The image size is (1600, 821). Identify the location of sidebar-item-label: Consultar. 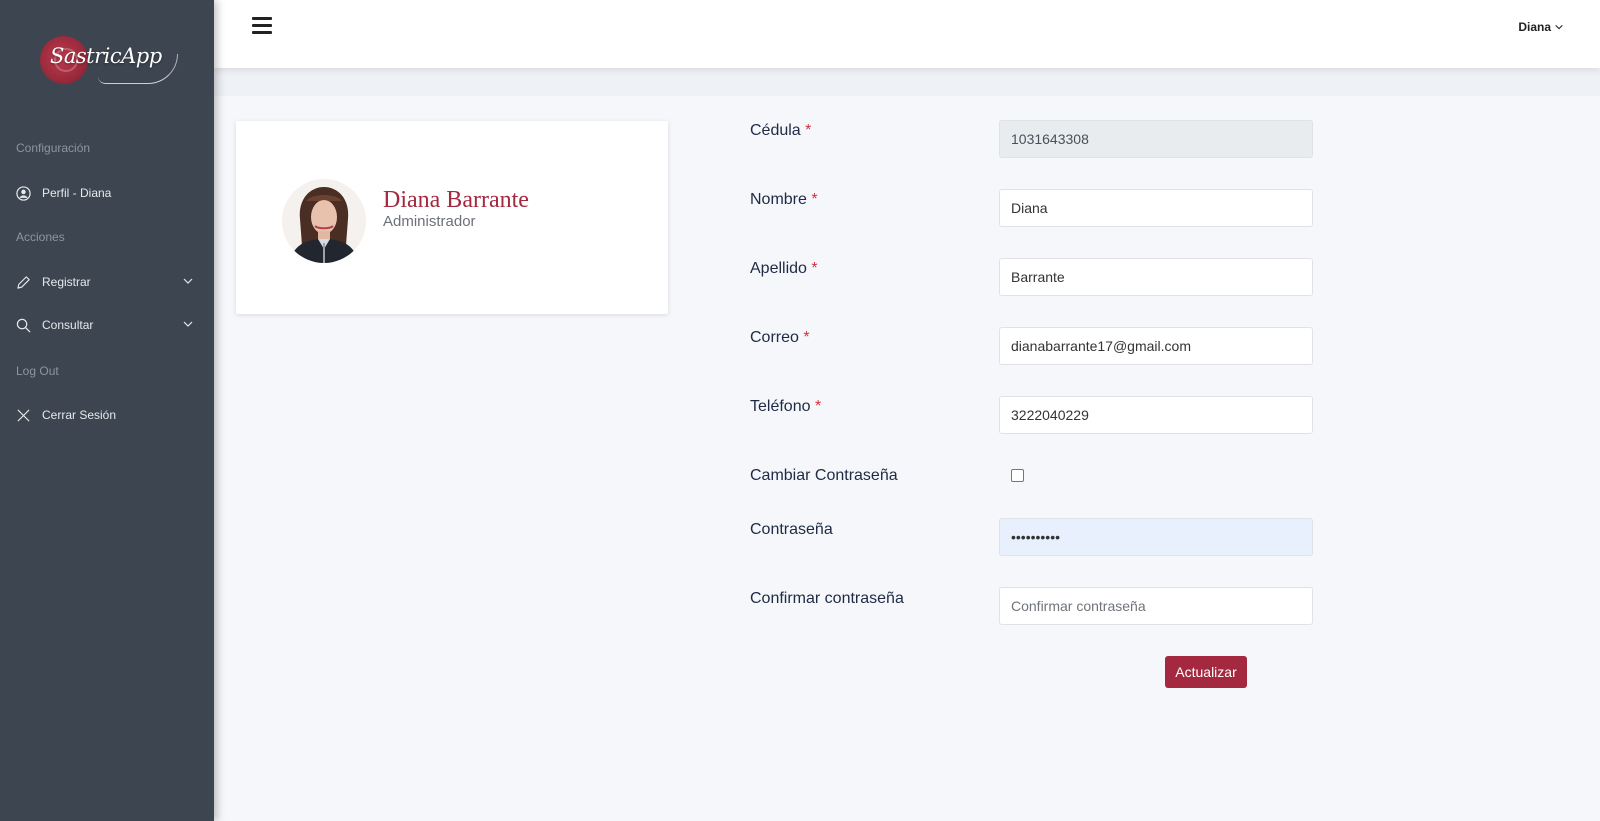
(68, 325).